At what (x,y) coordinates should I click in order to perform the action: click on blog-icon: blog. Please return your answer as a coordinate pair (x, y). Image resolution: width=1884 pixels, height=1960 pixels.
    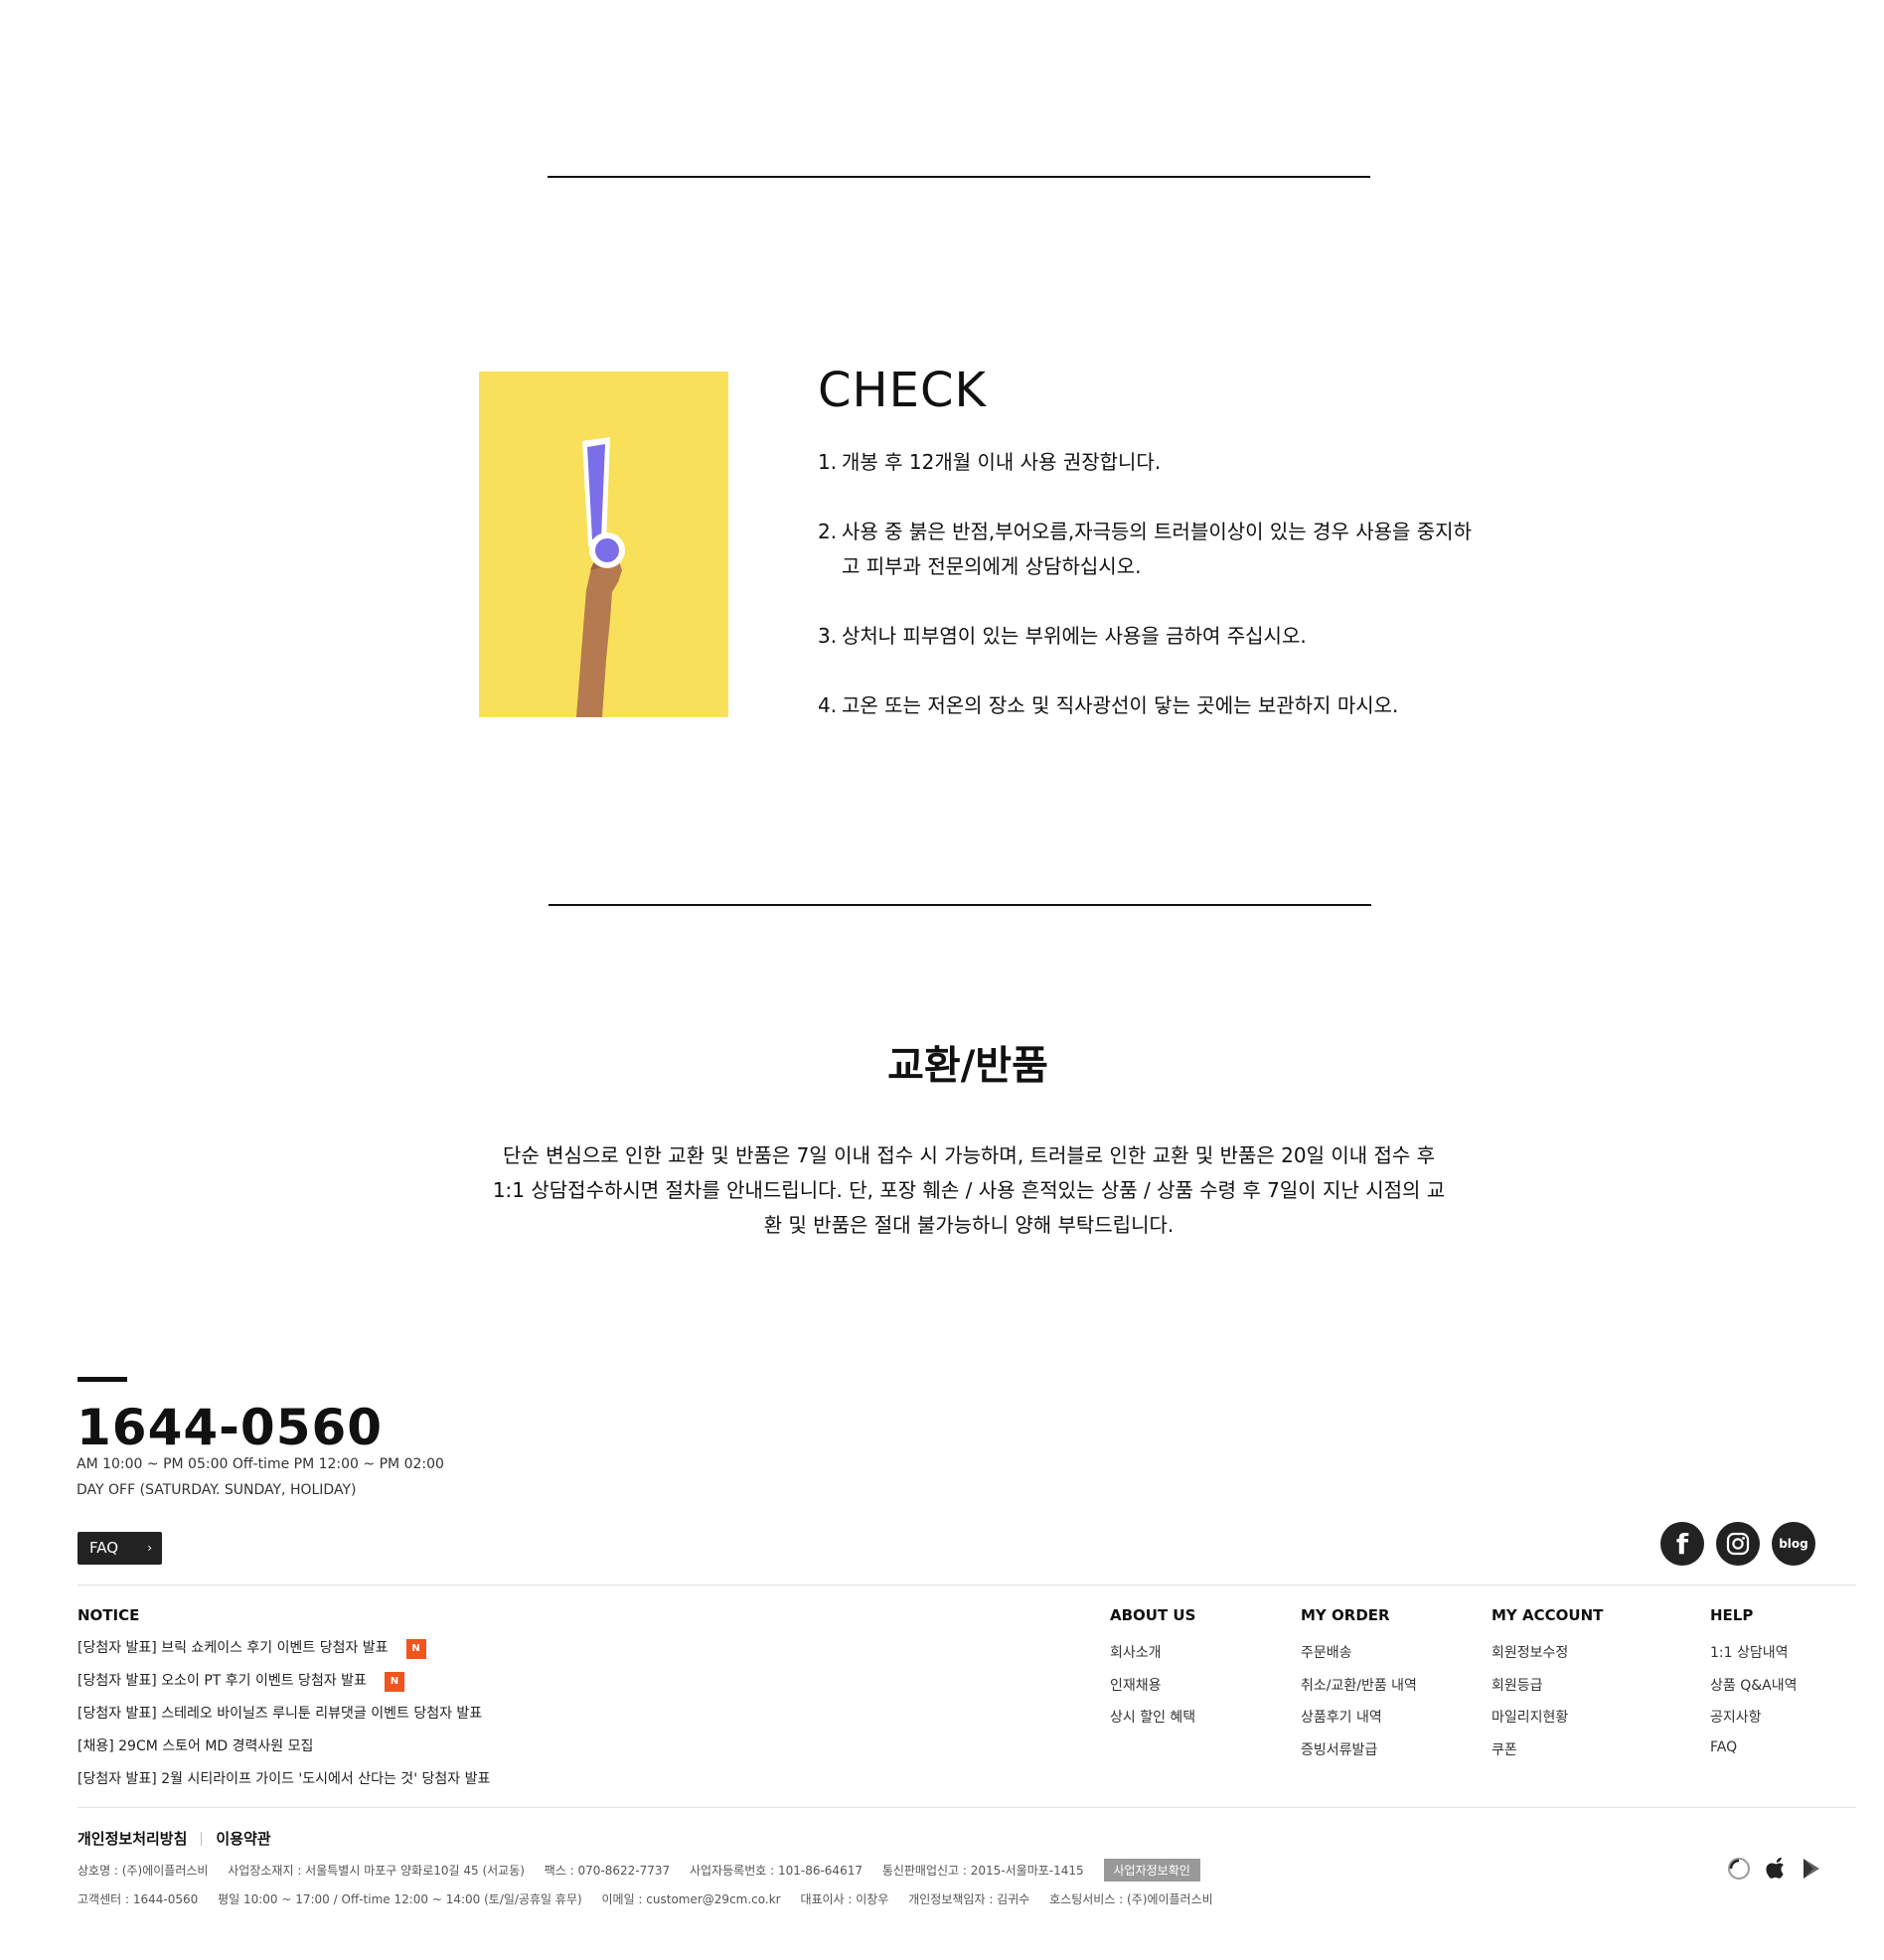
    Looking at the image, I should click on (1793, 1544).